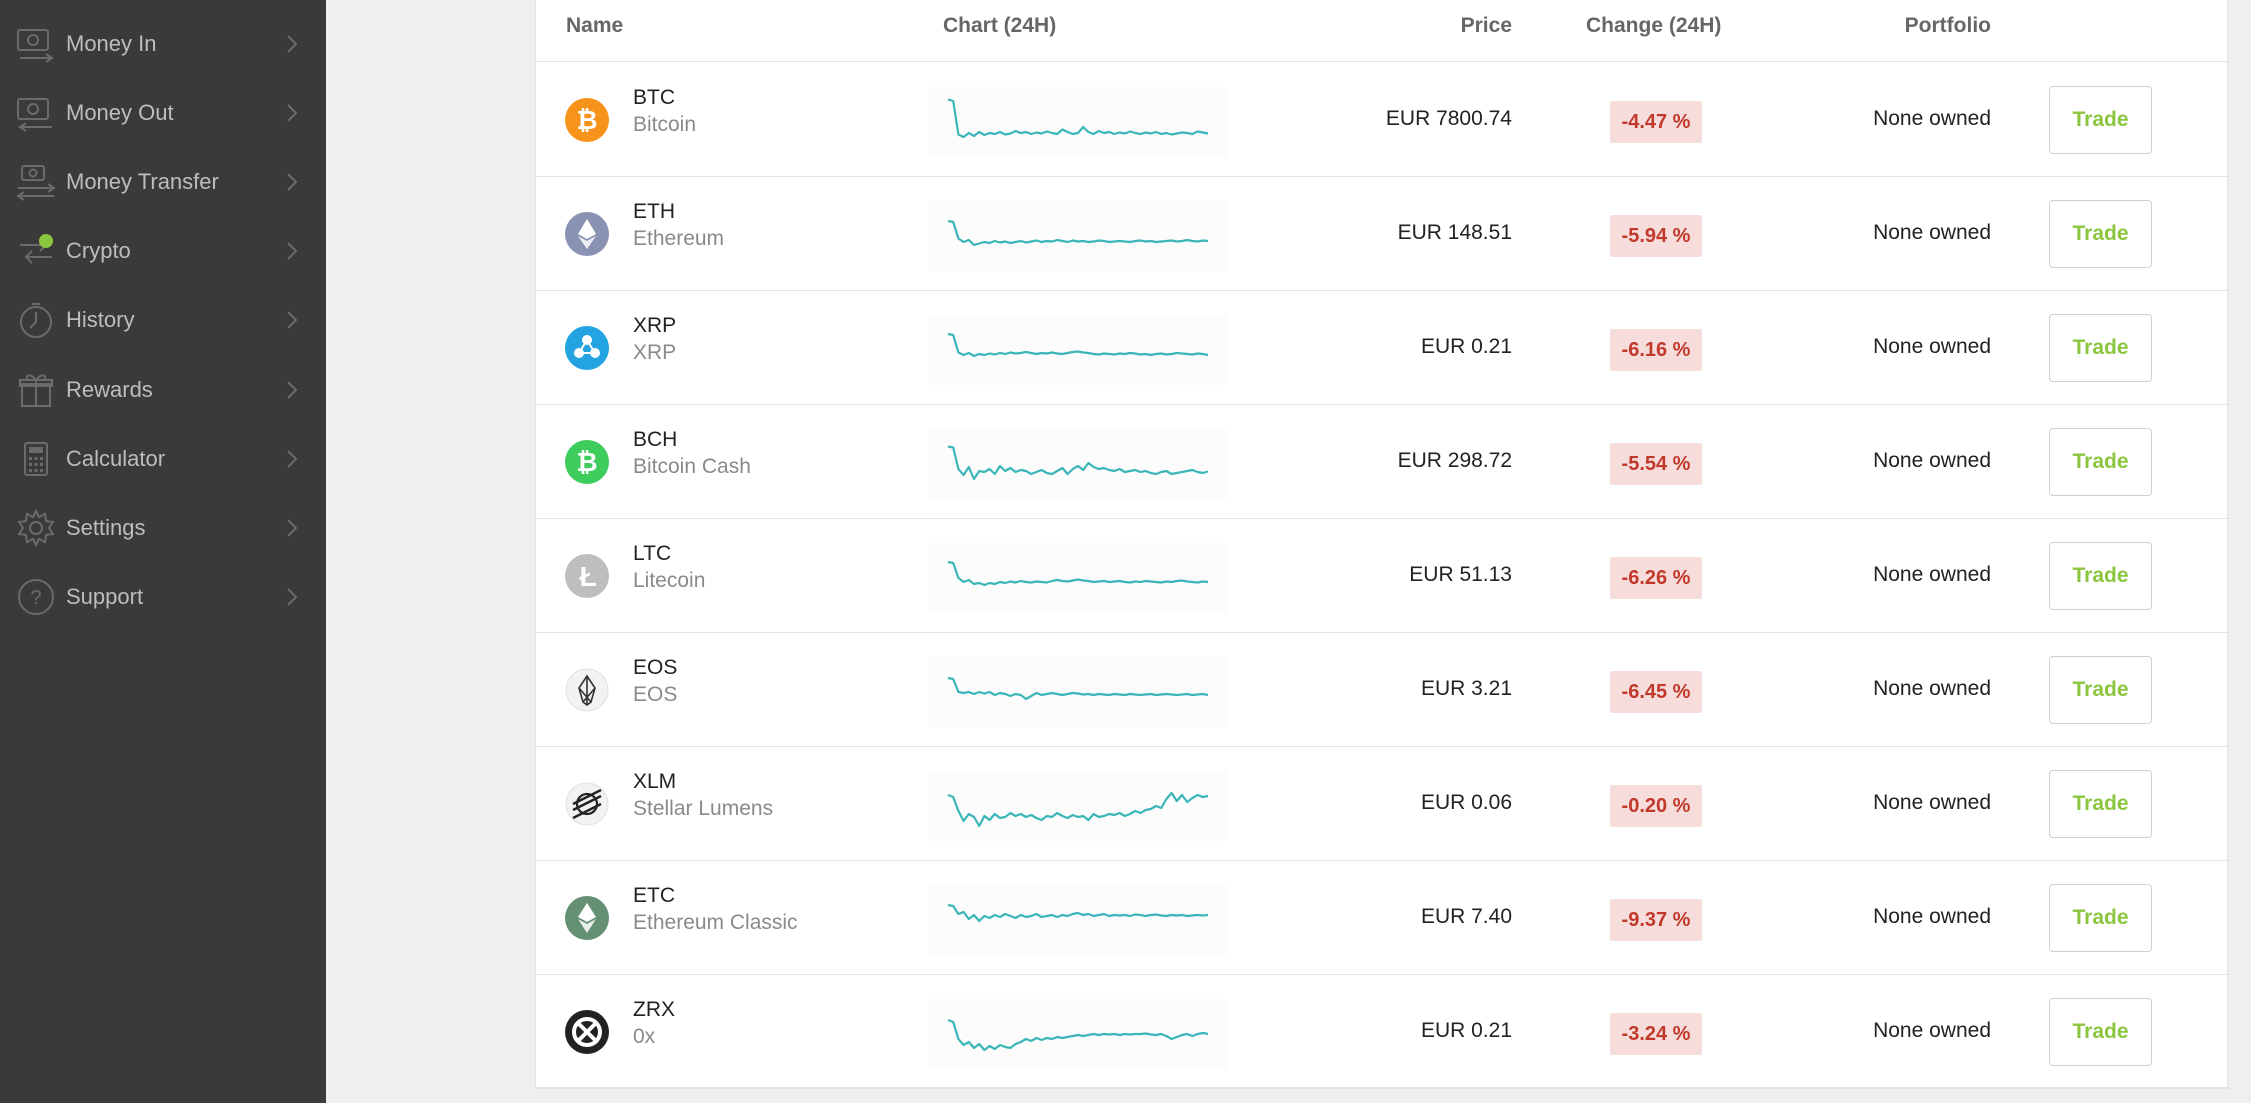 The width and height of the screenshot is (2251, 1103). What do you see at coordinates (163, 250) in the screenshot?
I see `sidebar-item-crypto: Crypto` at bounding box center [163, 250].